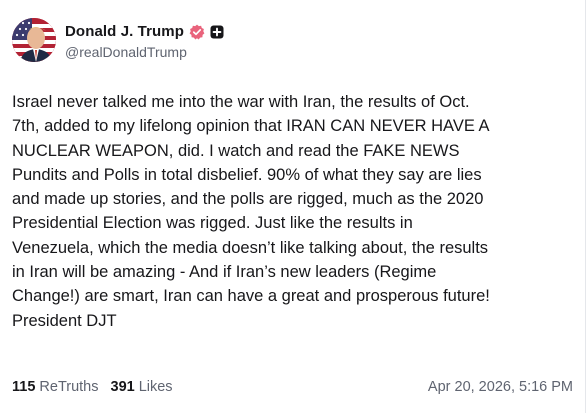  Describe the element at coordinates (124, 31) in the screenshot. I see `display-name: Donald J. Trump` at that location.